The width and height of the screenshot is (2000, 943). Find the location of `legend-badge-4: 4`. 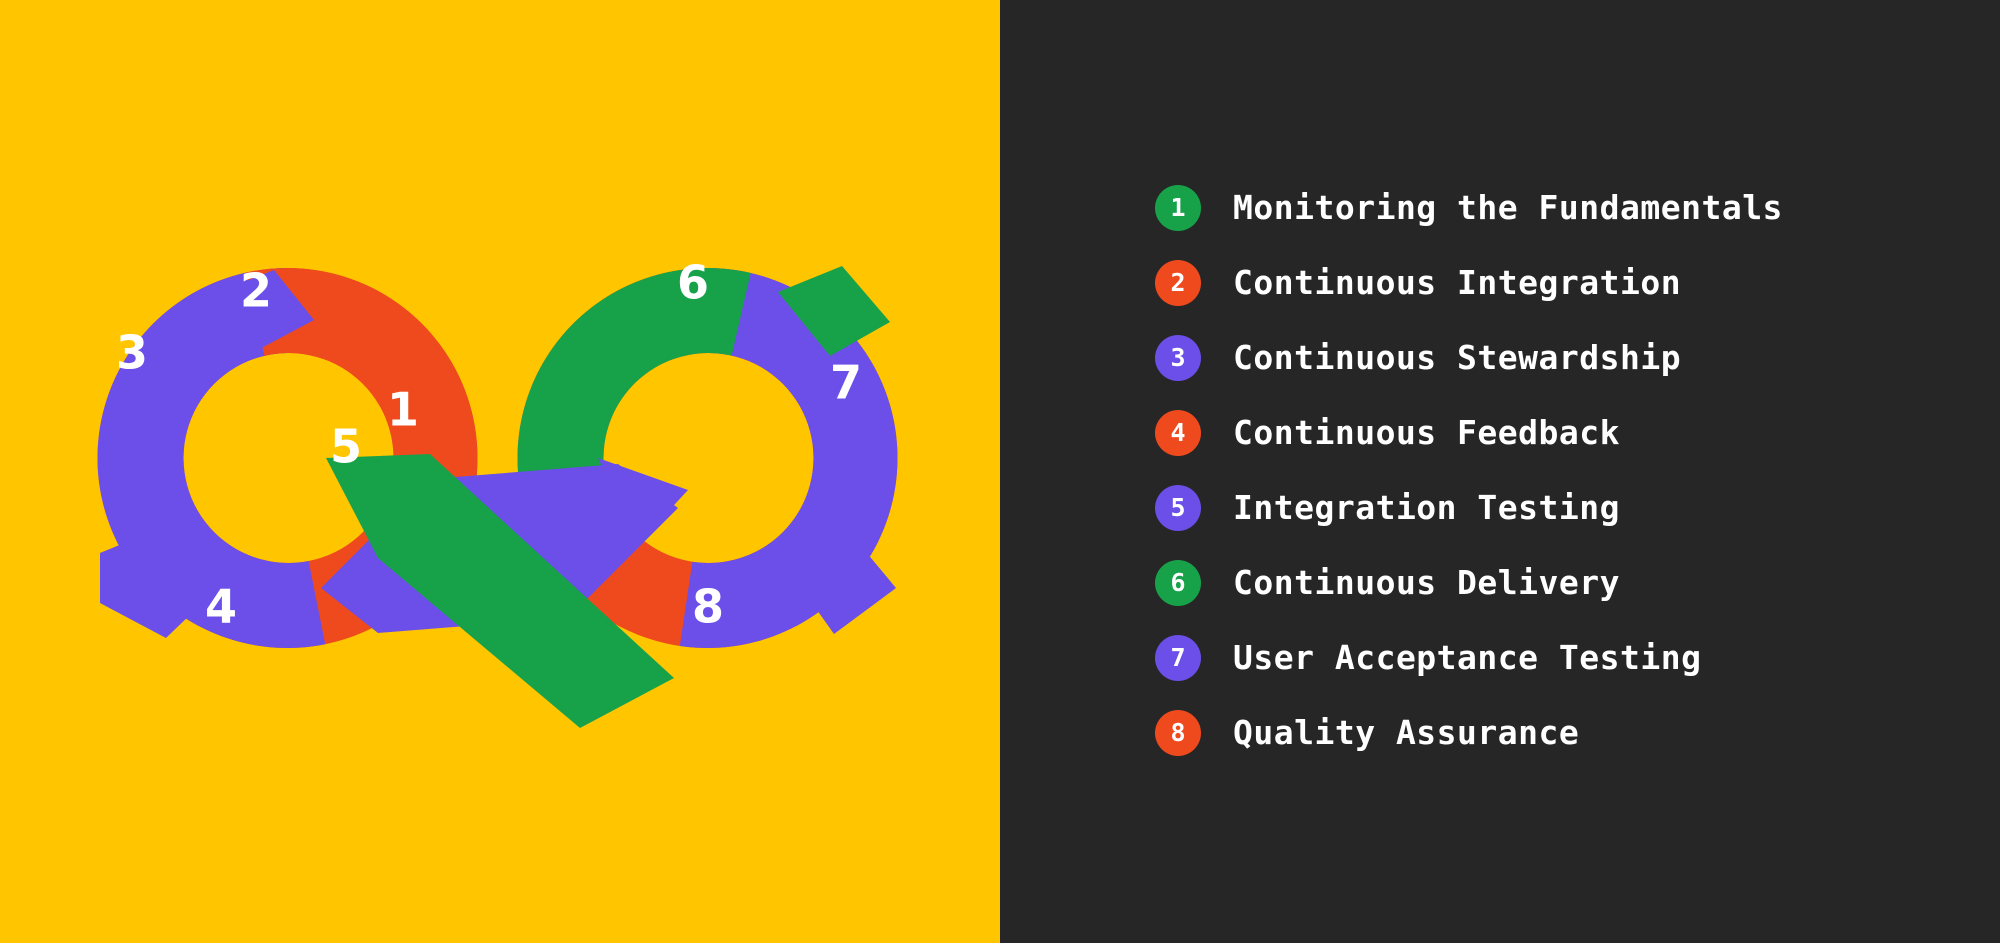

legend-badge-4: 4 is located at coordinates (1178, 432).